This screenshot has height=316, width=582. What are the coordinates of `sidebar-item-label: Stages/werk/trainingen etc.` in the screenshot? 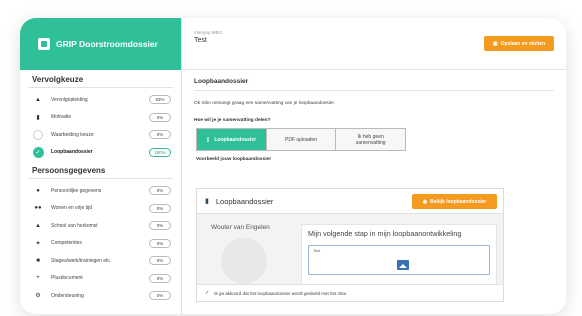 It's located at (81, 260).